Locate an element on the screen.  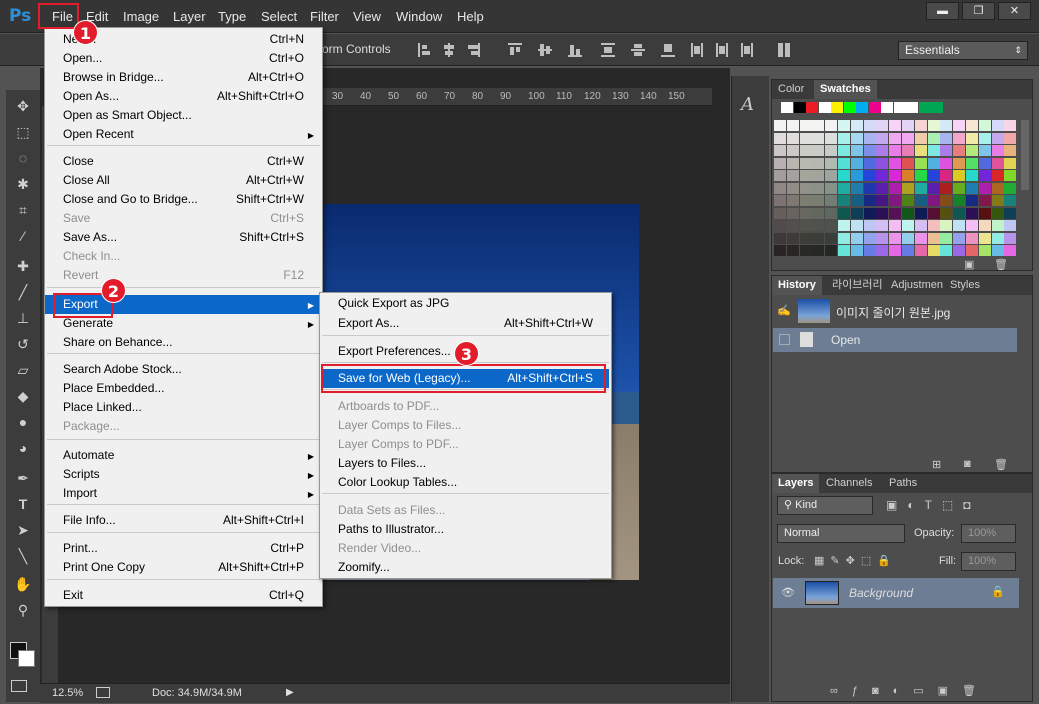
crop-tool-icon: ⌗ is located at coordinates (23, 210).